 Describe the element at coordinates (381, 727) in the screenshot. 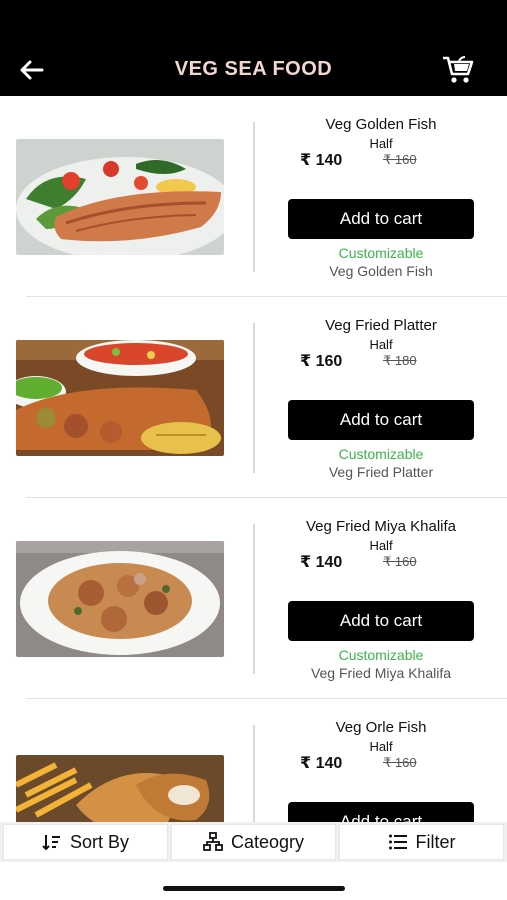

I see `product-name: Veg Orle Fish` at that location.